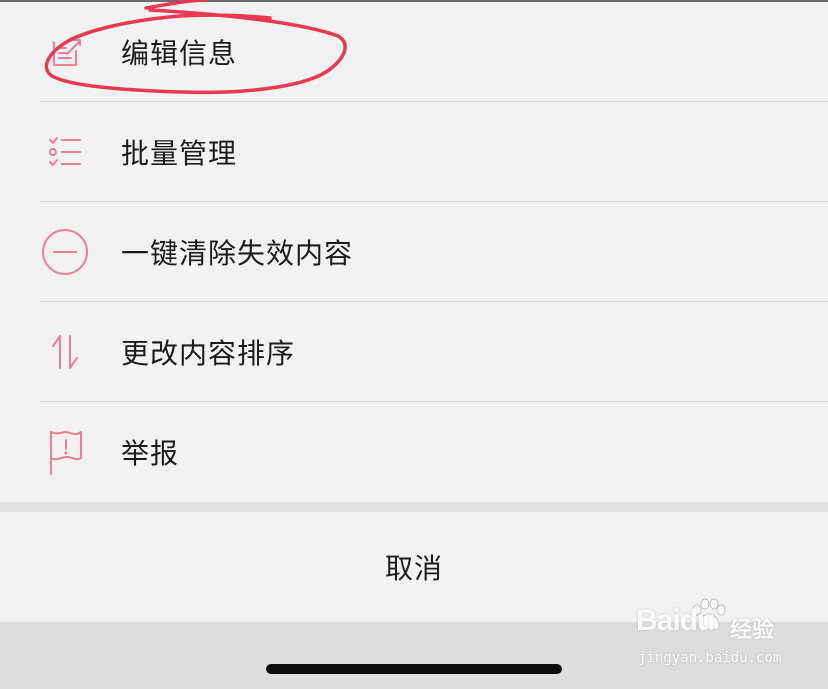 Image resolution: width=828 pixels, height=689 pixels. Describe the element at coordinates (726, 635) in the screenshot. I see `watermark: Baidu 经验 jingyan.baidu.com` at that location.